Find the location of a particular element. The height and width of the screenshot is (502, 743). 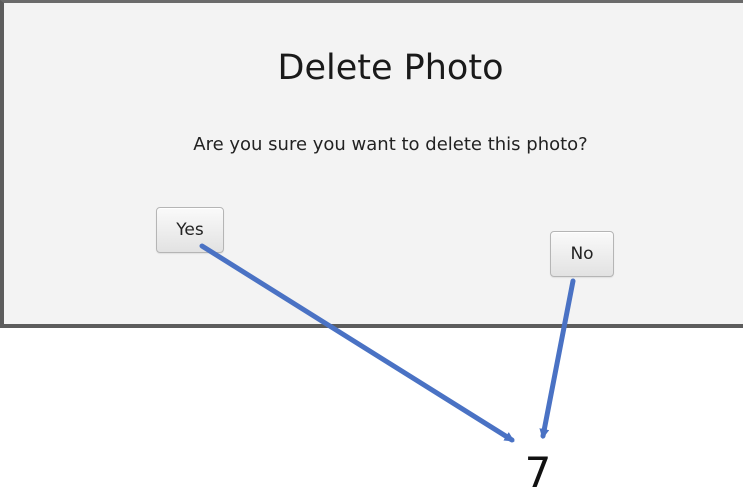

annotation-number: 7 is located at coordinates (538, 472).